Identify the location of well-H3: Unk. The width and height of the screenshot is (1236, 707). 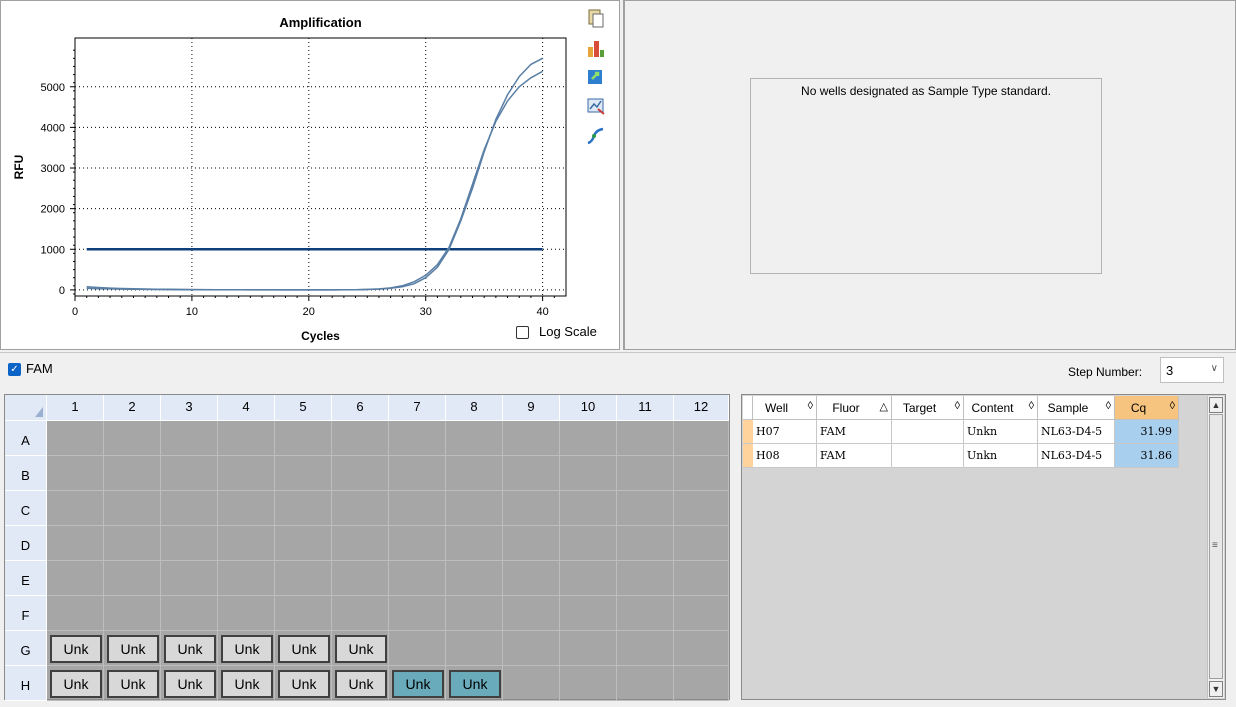
(190, 684).